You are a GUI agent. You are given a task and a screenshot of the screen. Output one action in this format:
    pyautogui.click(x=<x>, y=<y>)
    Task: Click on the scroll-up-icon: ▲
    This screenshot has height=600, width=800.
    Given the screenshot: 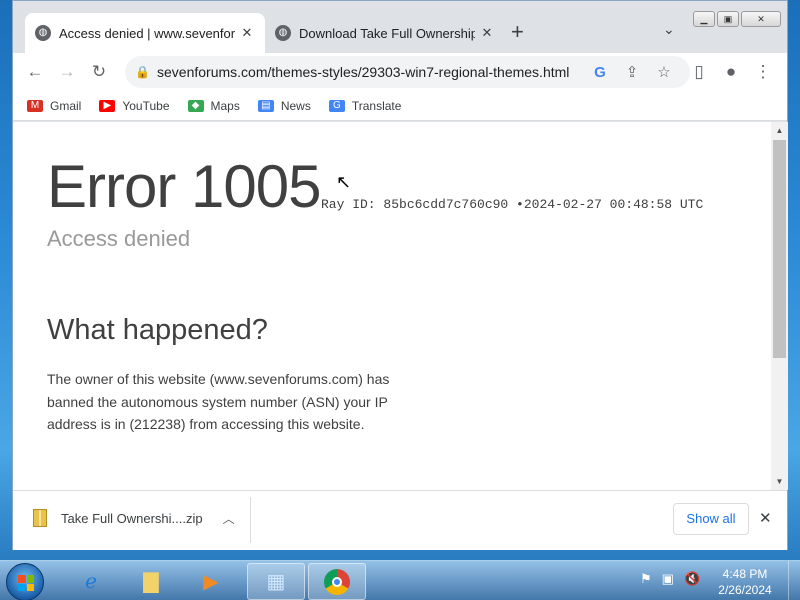 What is the action you would take?
    pyautogui.click(x=779, y=130)
    